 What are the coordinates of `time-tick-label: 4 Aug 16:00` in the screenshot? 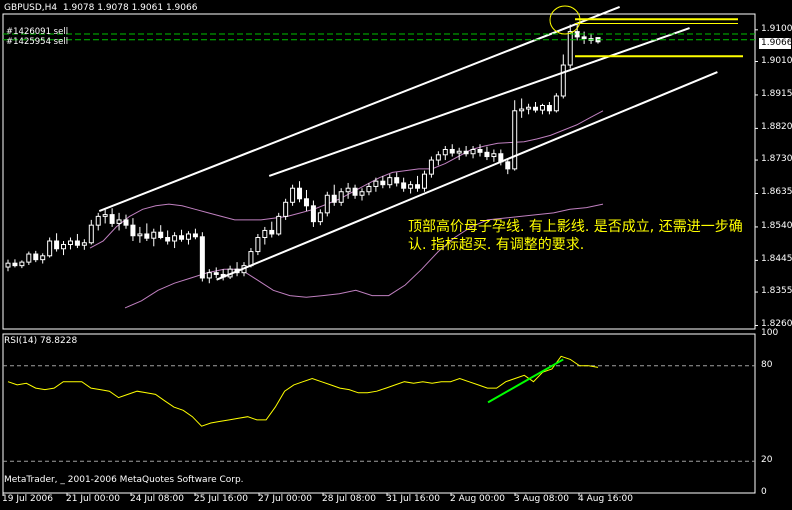 It's located at (605, 499).